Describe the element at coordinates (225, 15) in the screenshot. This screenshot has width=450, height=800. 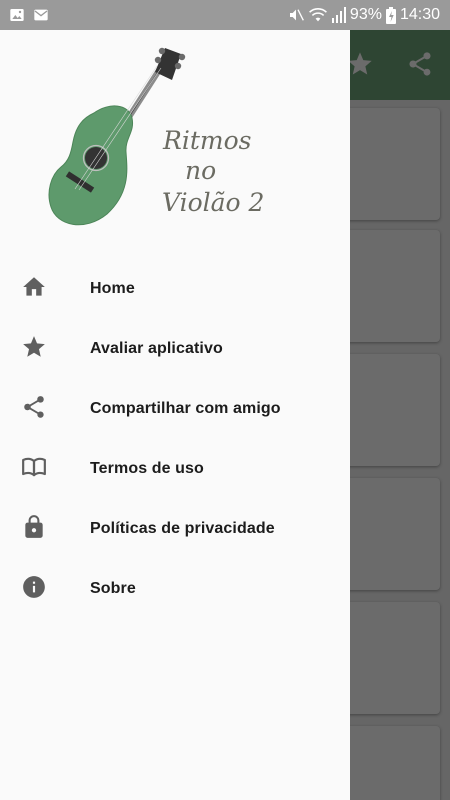
I see `status-bar: 93% 14:30` at that location.